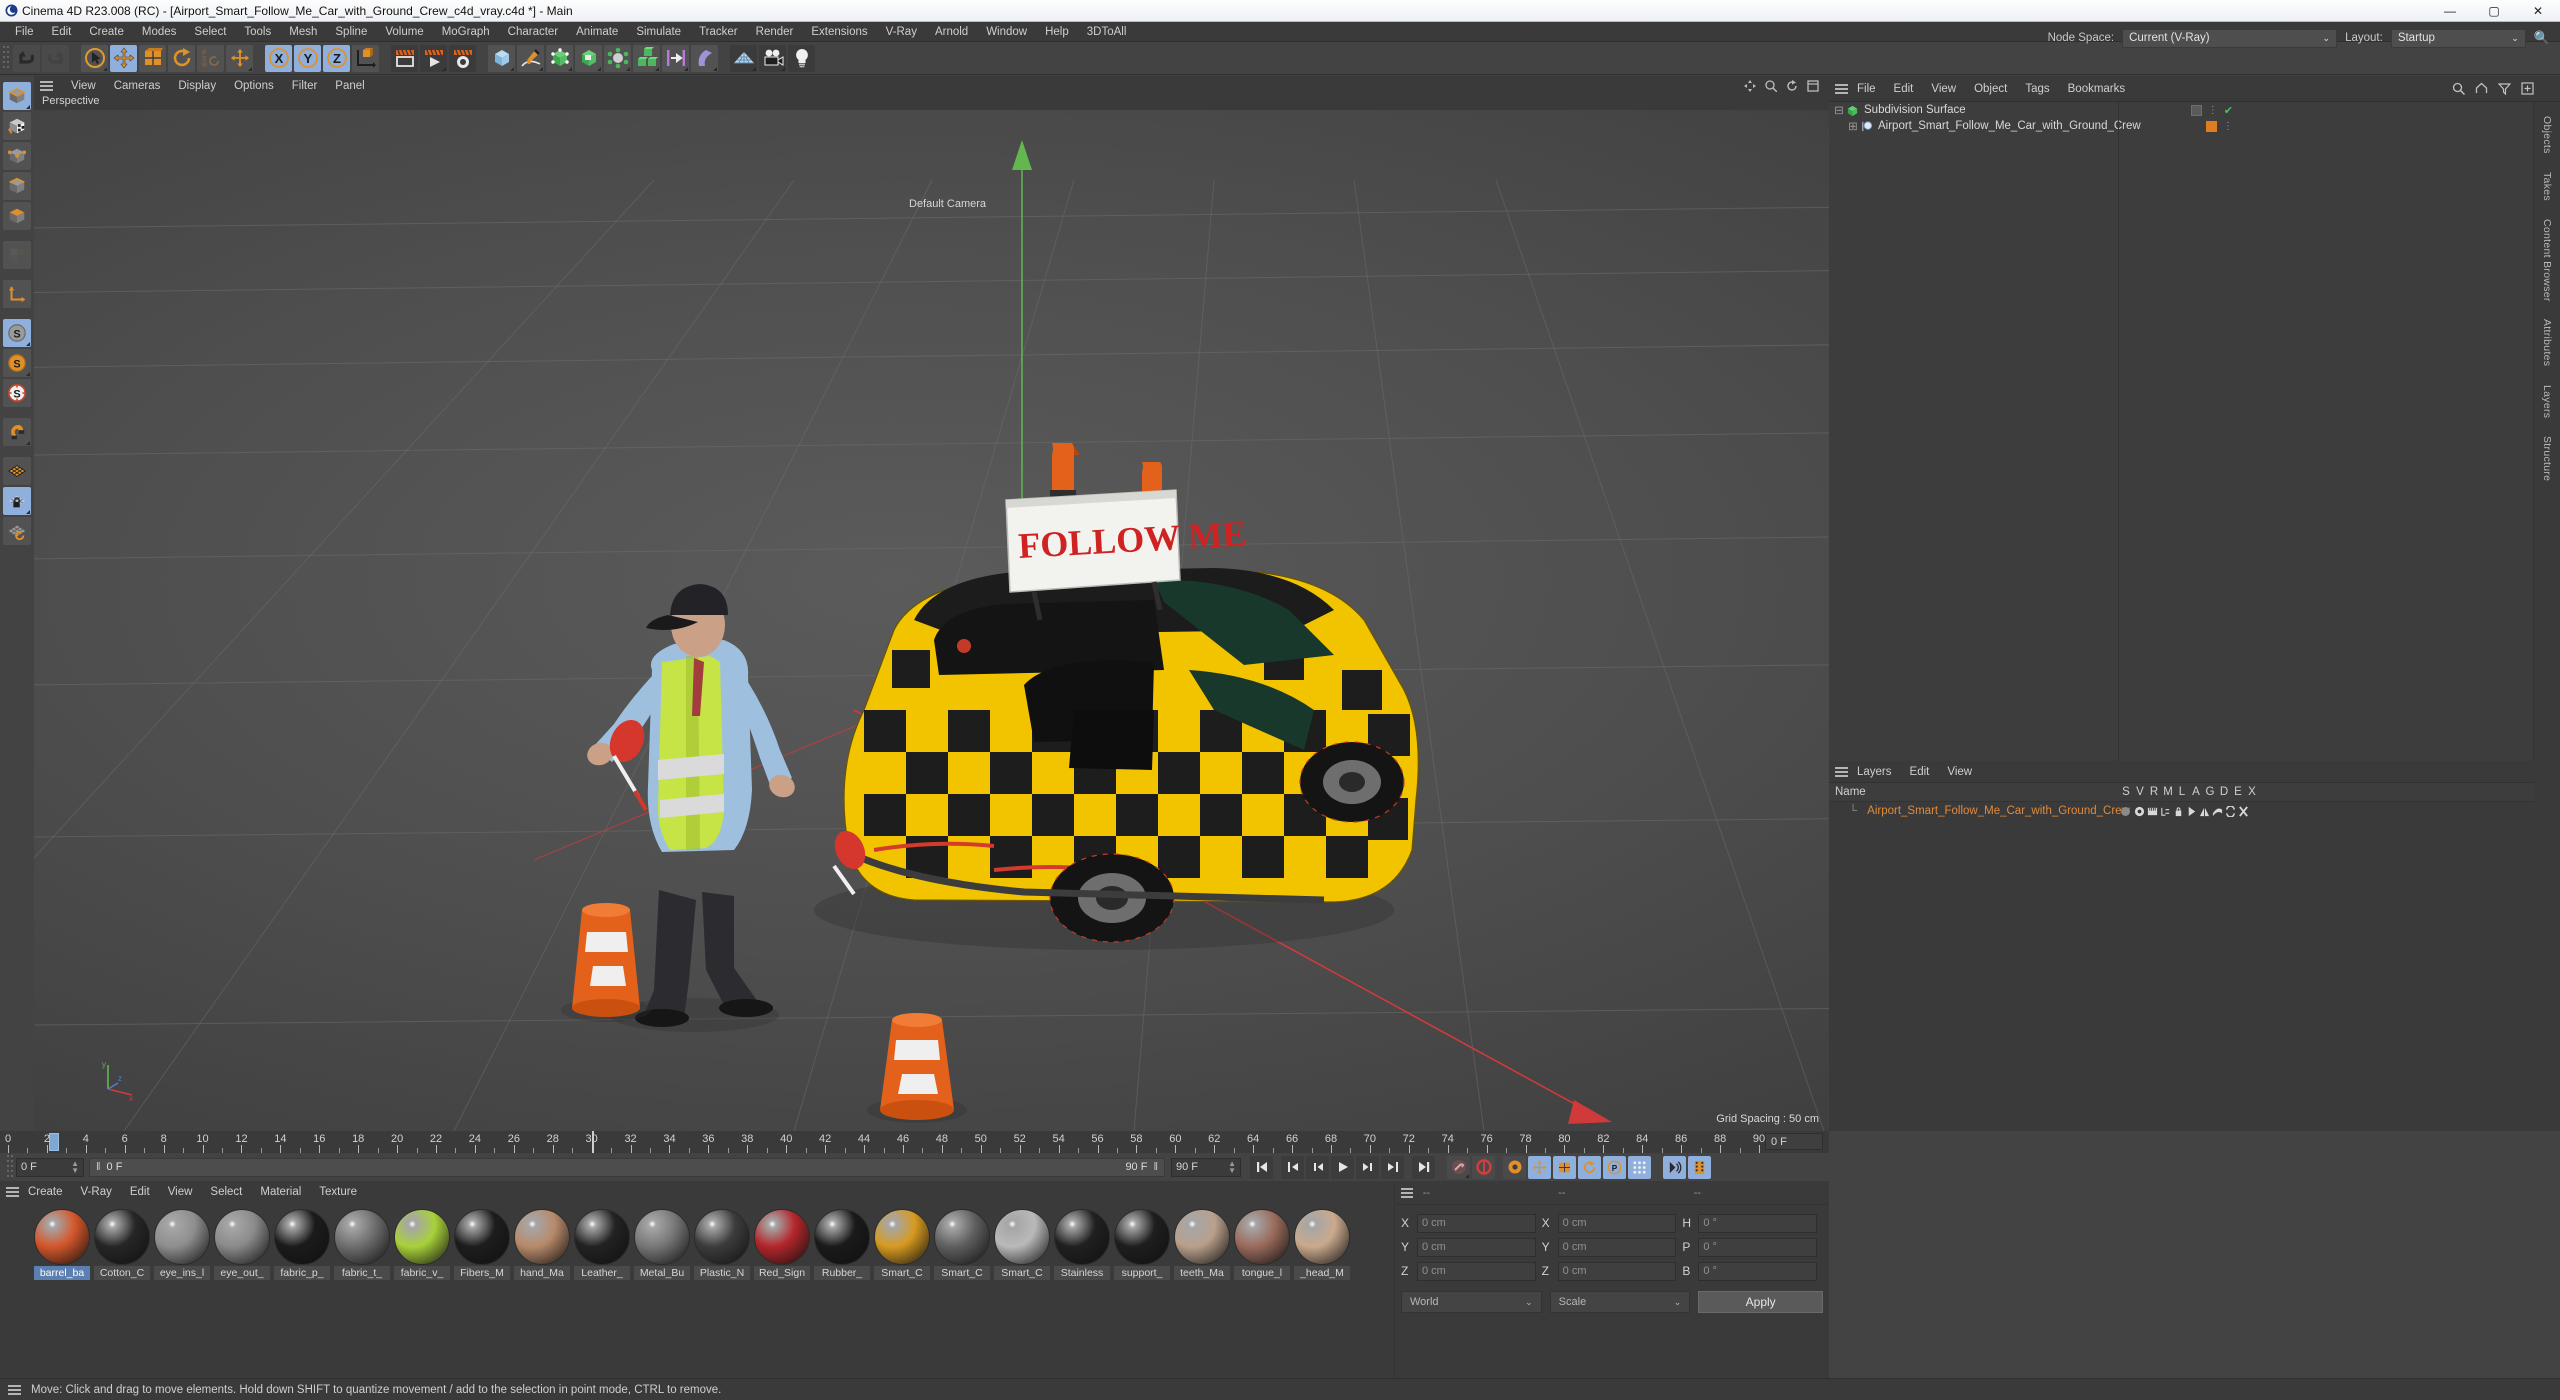 The width and height of the screenshot is (2560, 1400). Describe the element at coordinates (1202, 1244) in the screenshot. I see `material-item: teeth_Ma` at that location.